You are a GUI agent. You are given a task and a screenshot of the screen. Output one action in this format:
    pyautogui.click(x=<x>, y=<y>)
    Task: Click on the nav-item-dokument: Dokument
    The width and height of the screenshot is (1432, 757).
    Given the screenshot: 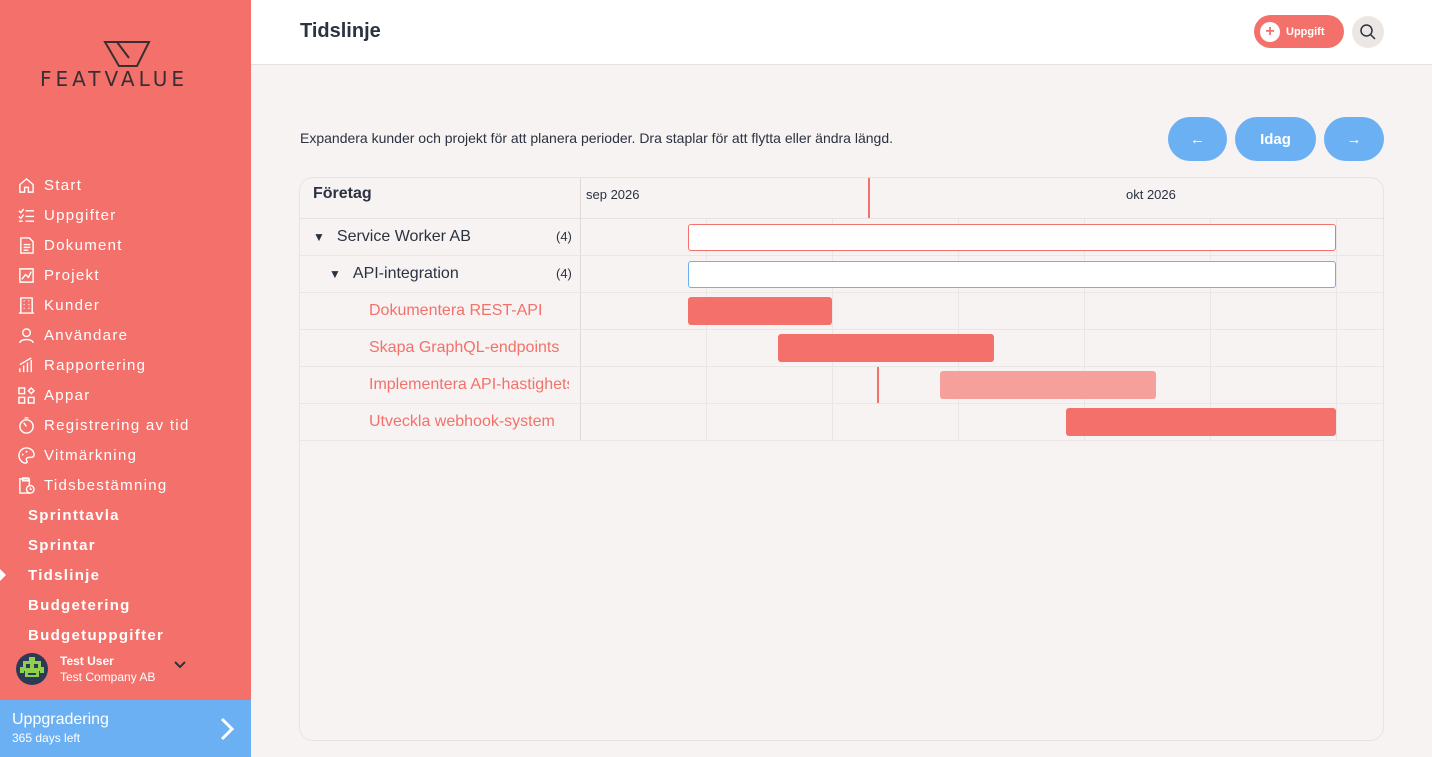 What is the action you would take?
    pyautogui.click(x=125, y=245)
    